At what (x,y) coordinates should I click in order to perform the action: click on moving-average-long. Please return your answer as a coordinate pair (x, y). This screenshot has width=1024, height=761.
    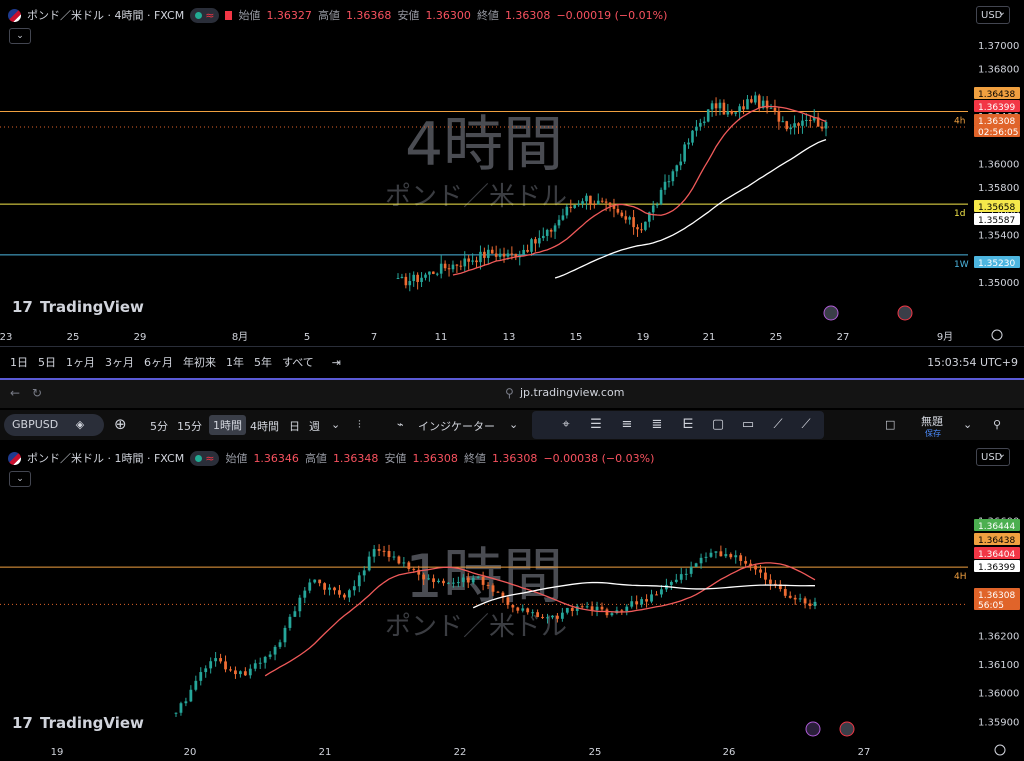
    Looking at the image, I should click on (690, 209).